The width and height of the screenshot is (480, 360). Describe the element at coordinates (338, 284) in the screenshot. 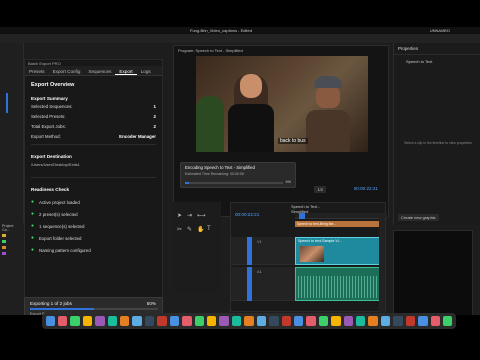

I see `audio-clip` at that location.